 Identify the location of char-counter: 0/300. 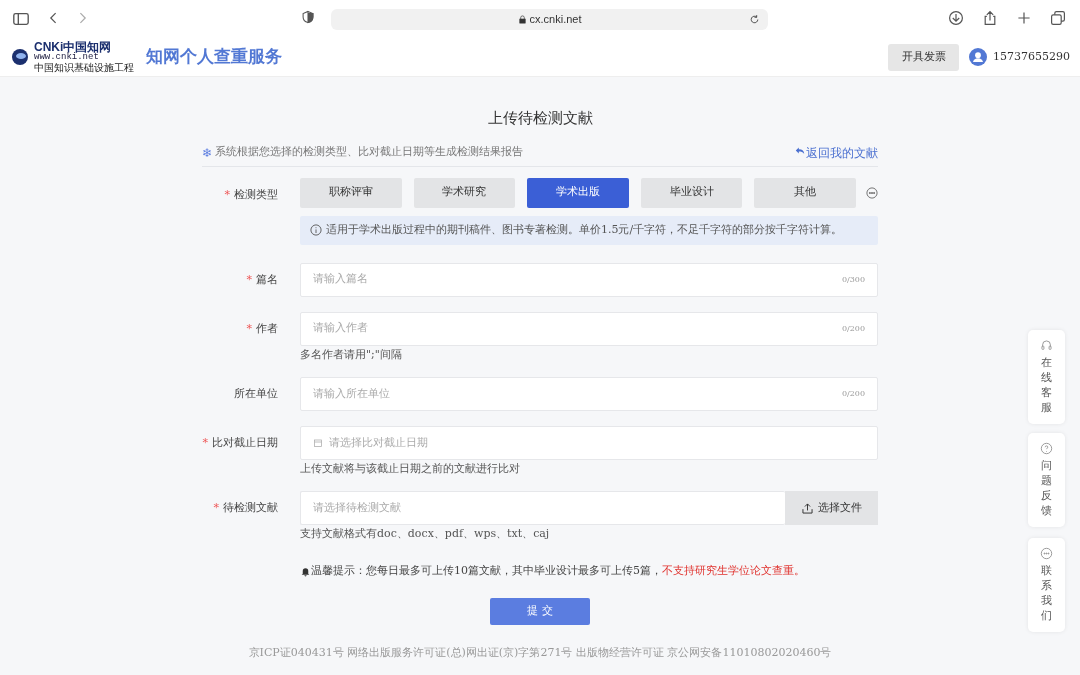
(853, 279).